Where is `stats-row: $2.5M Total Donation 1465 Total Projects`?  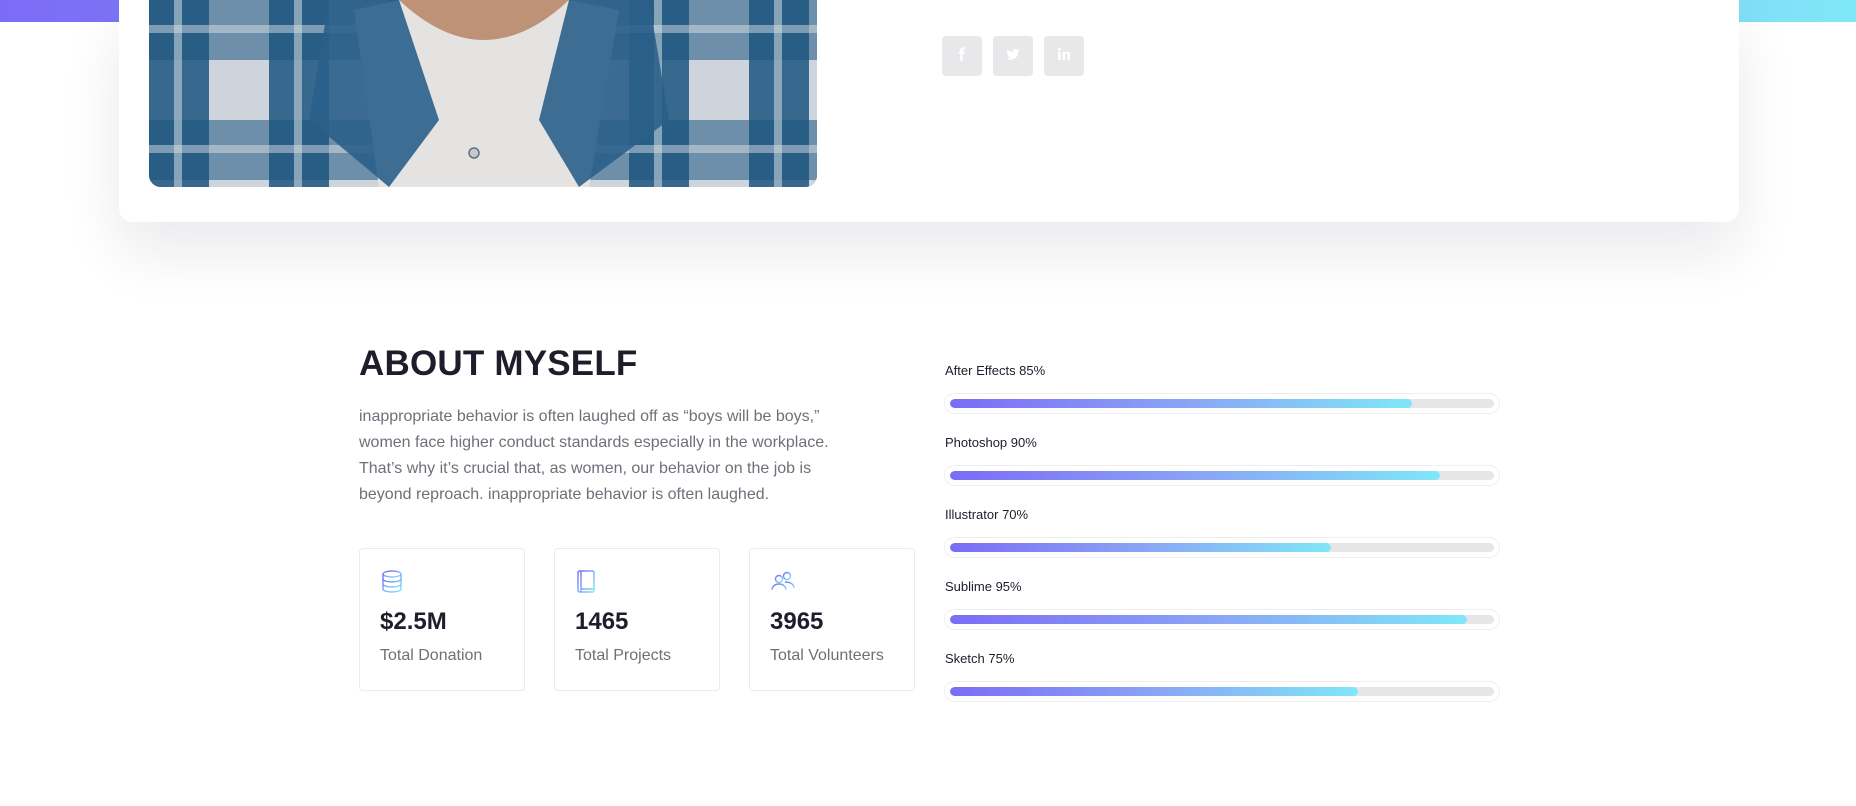 stats-row: $2.5M Total Donation 1465 Total Projects is located at coordinates (637, 619).